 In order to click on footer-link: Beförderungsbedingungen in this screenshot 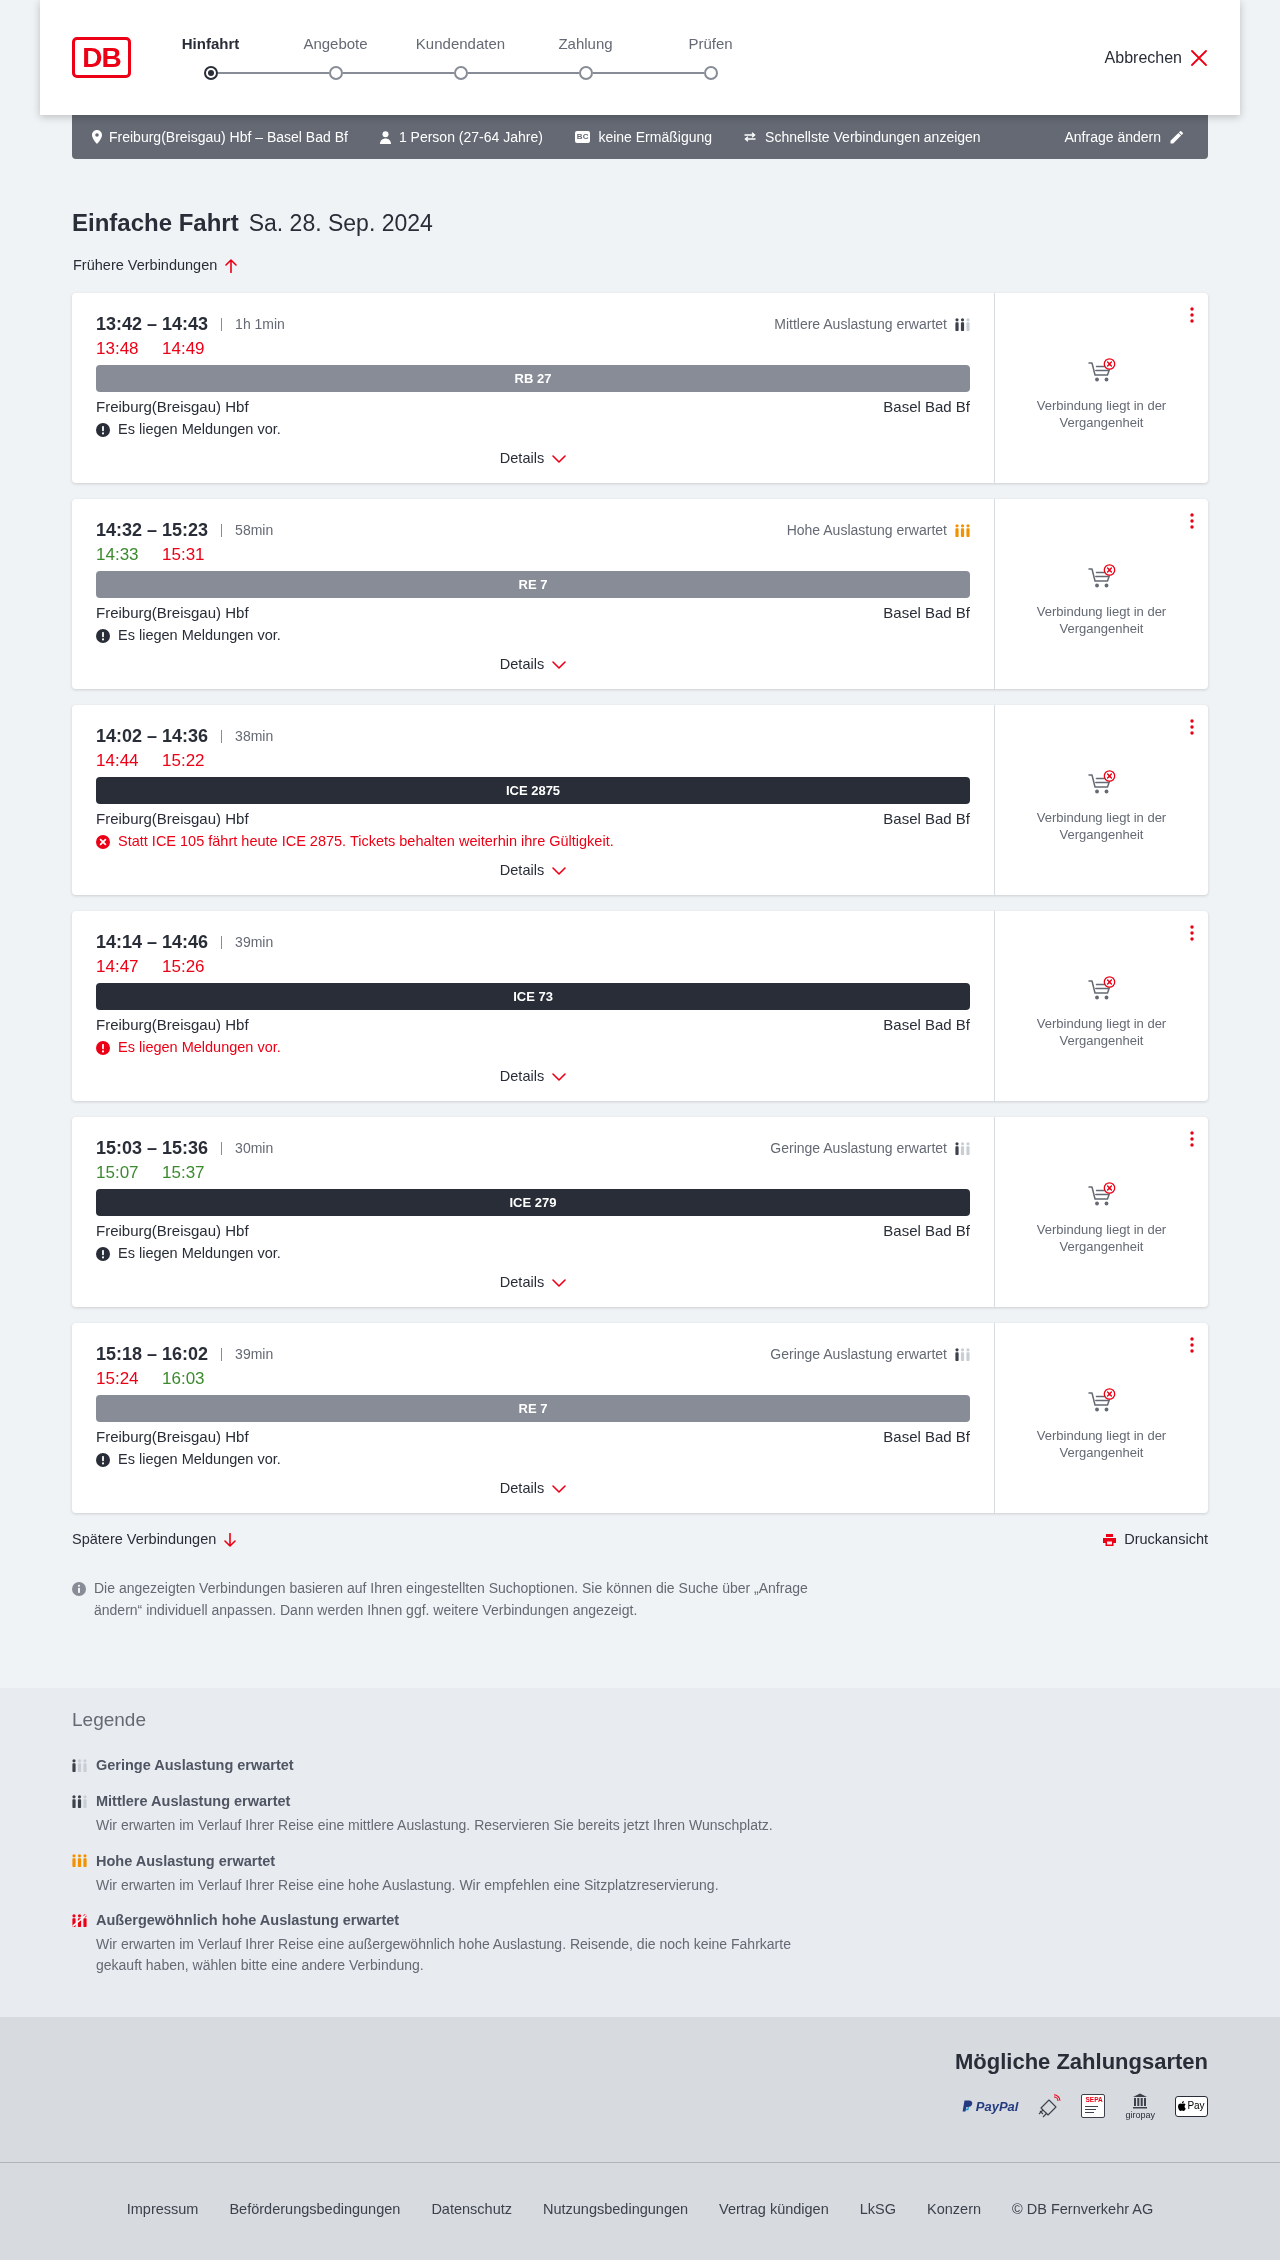, I will do `click(315, 2209)`.